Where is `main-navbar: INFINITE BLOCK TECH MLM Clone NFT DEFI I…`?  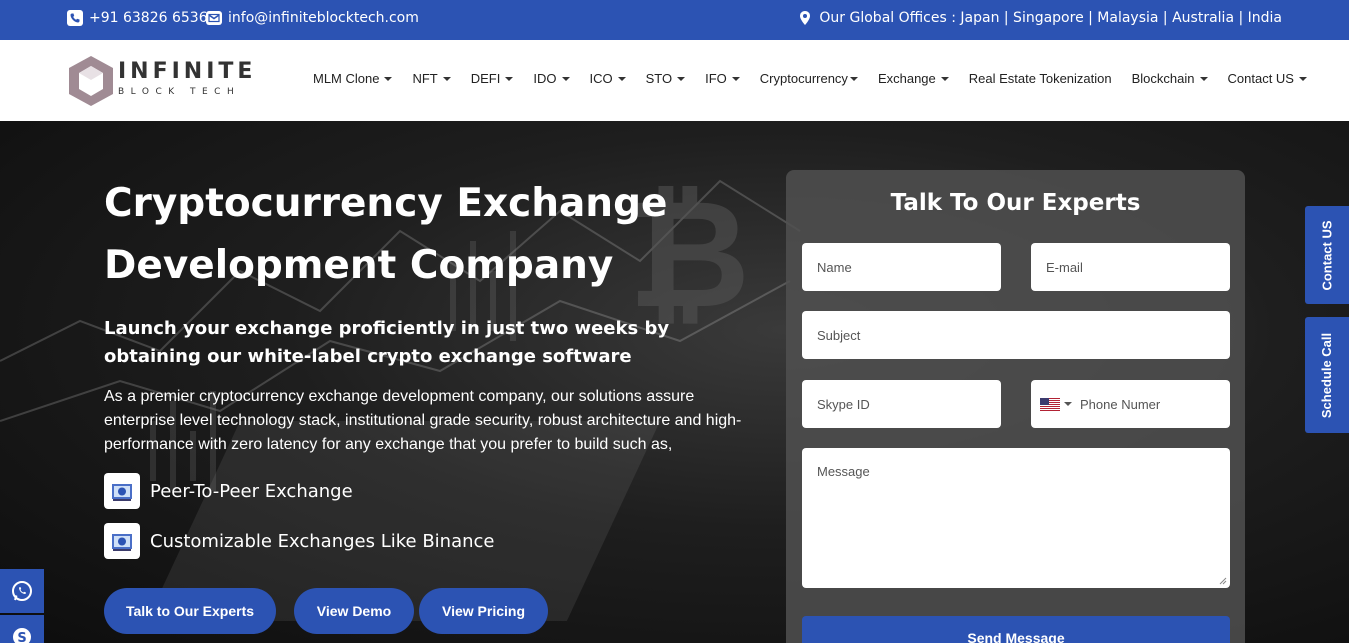
main-navbar: INFINITE BLOCK TECH MLM Clone NFT DEFI I… is located at coordinates (674, 80).